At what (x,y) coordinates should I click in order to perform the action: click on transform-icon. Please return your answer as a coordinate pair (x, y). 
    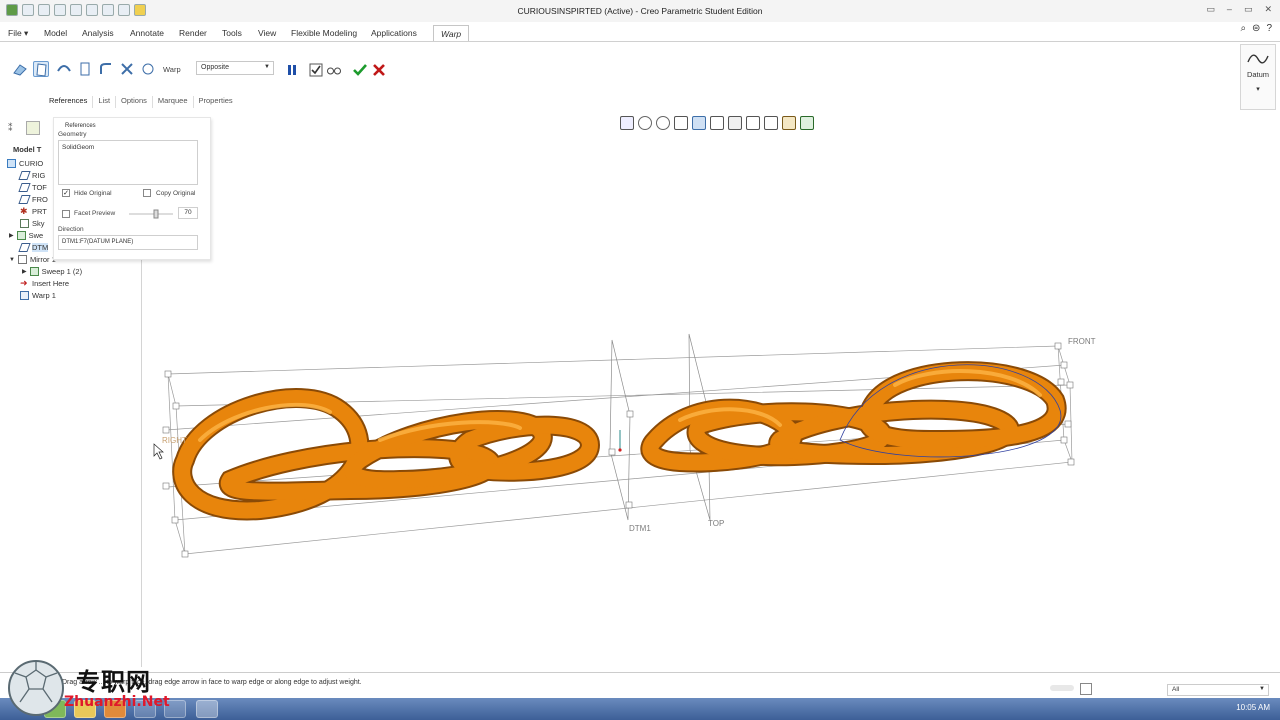
    Looking at the image, I should click on (20, 69).